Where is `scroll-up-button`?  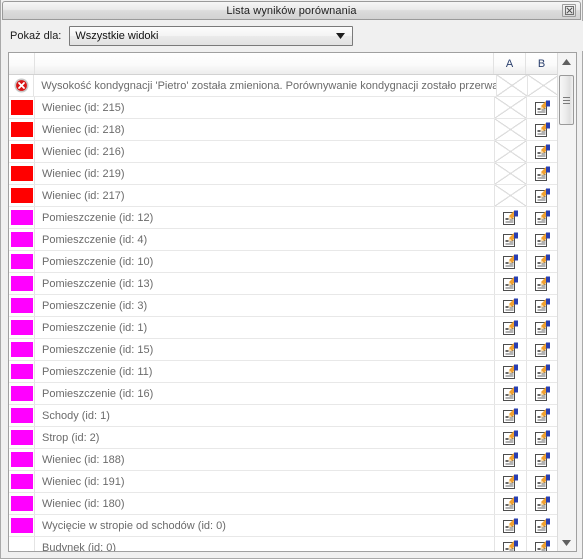
scroll-up-button is located at coordinates (566, 61).